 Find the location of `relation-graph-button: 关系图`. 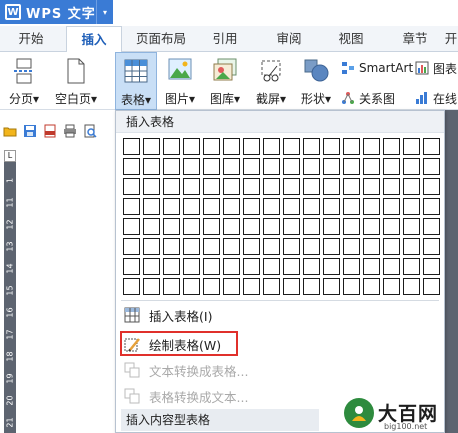

relation-graph-button: 关系图 is located at coordinates (368, 98).